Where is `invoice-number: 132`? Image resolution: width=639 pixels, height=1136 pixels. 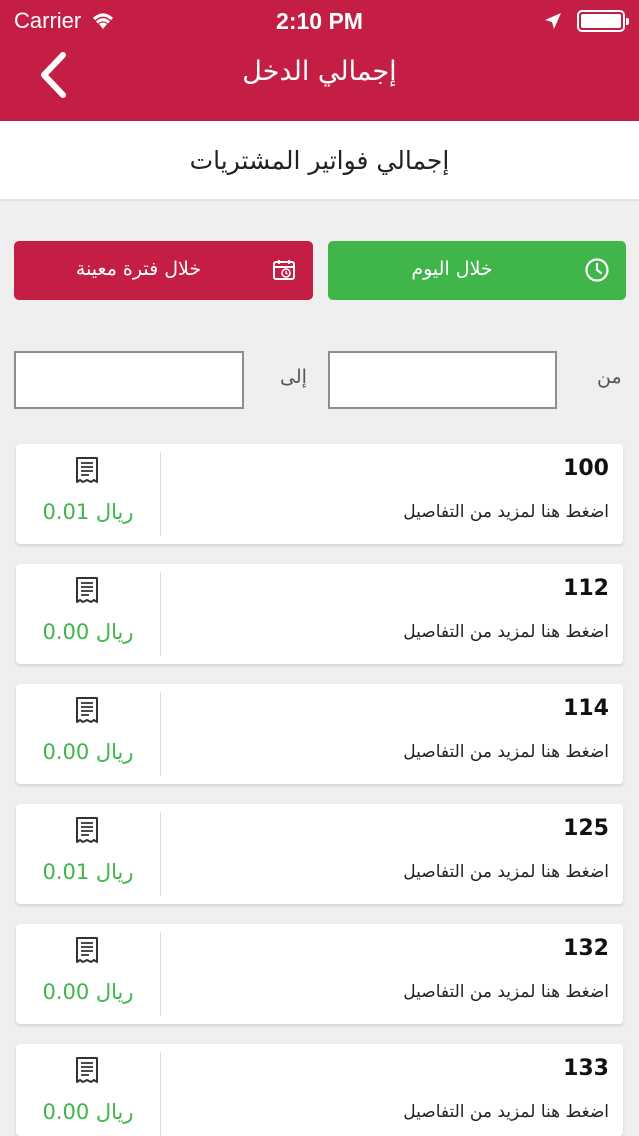
invoice-number: 132 is located at coordinates (586, 948).